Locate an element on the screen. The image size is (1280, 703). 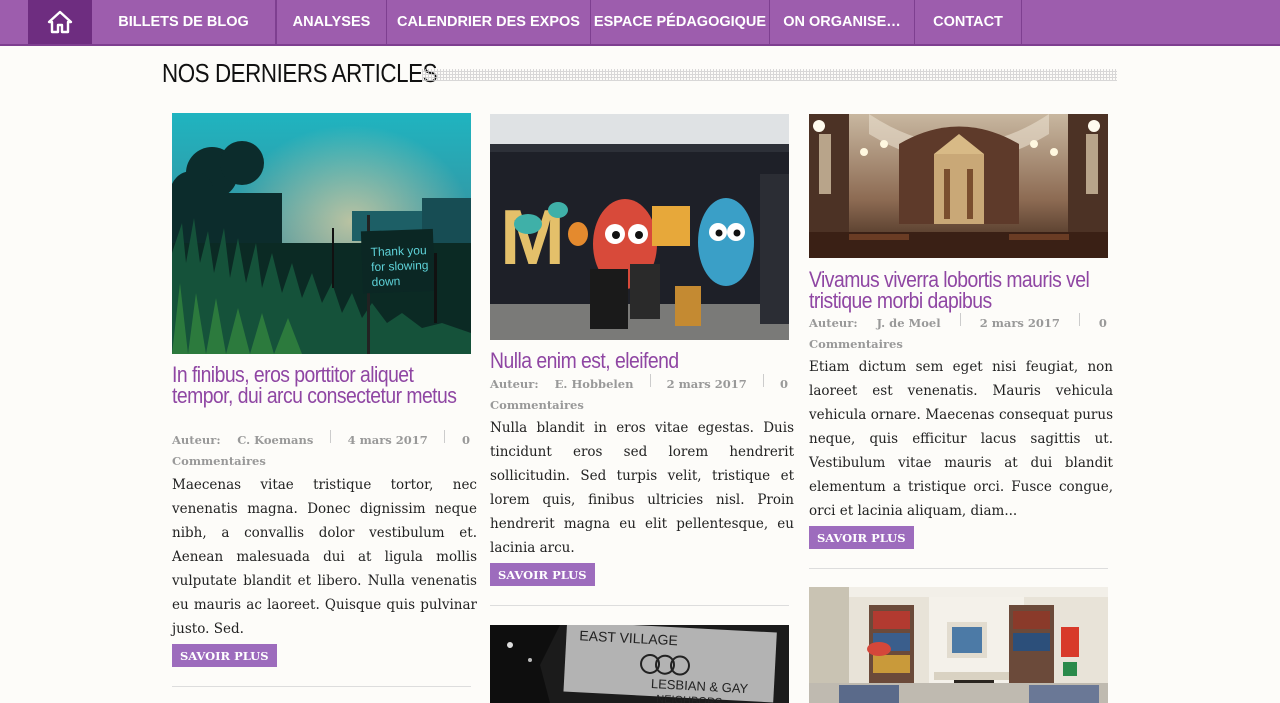
nav-home-button is located at coordinates (60, 22).